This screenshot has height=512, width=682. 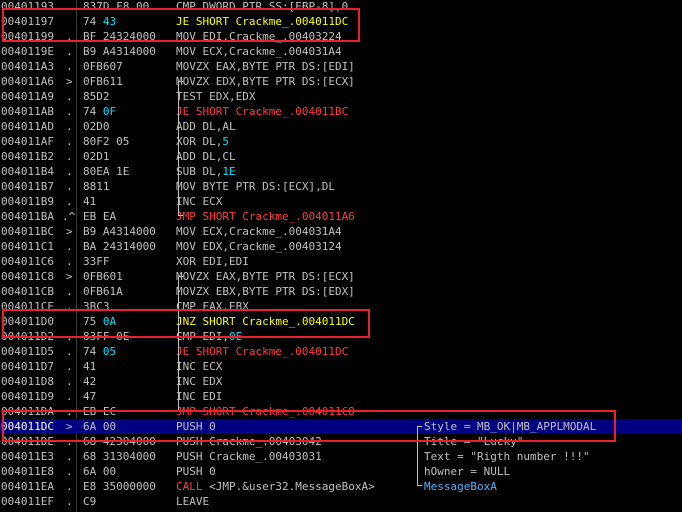 I want to click on hex-bytes: 02D0, so click(x=96, y=126).